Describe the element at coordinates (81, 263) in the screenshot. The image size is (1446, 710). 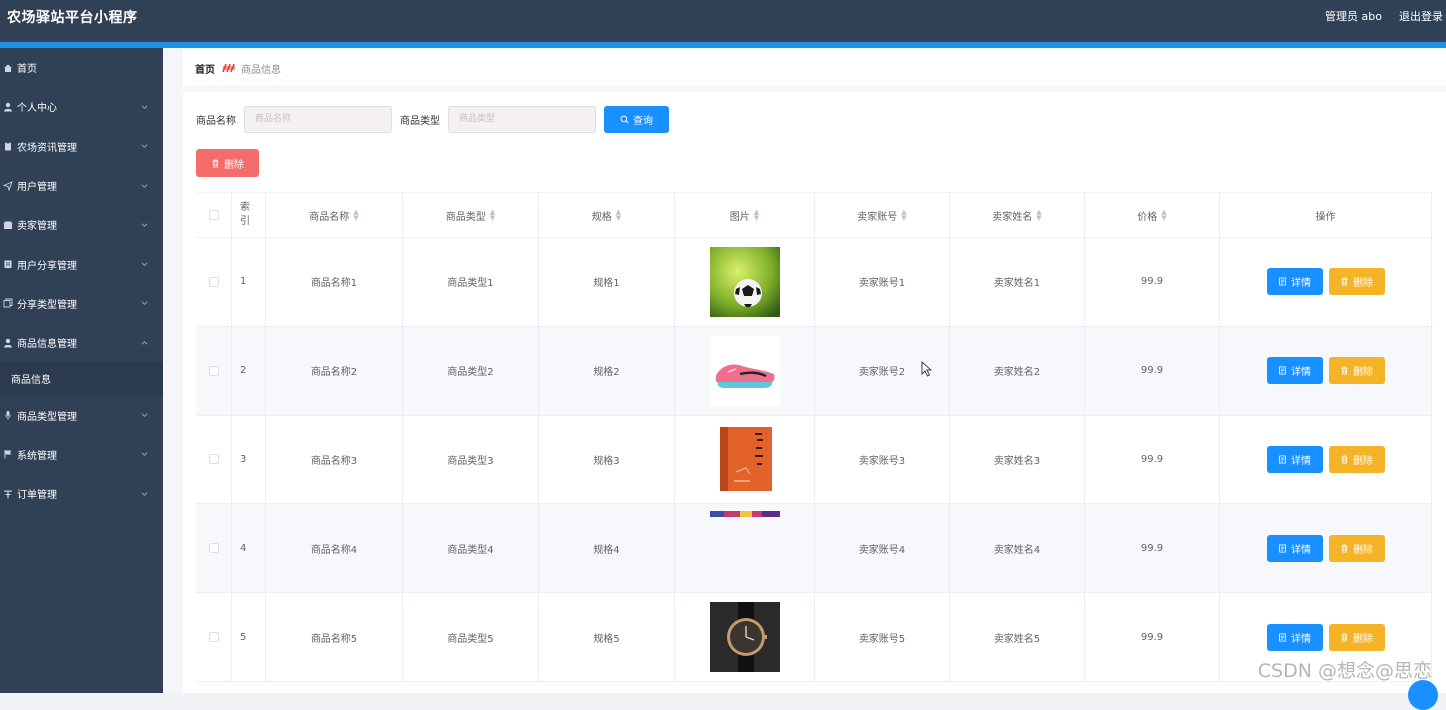
I see `sidebar-item-user-share: 用户分享管理` at that location.